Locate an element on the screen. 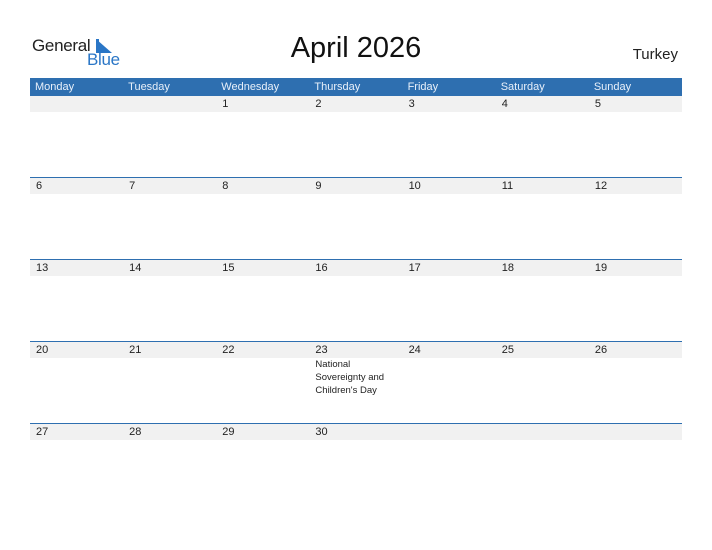  day-number: 16 is located at coordinates (321, 268).